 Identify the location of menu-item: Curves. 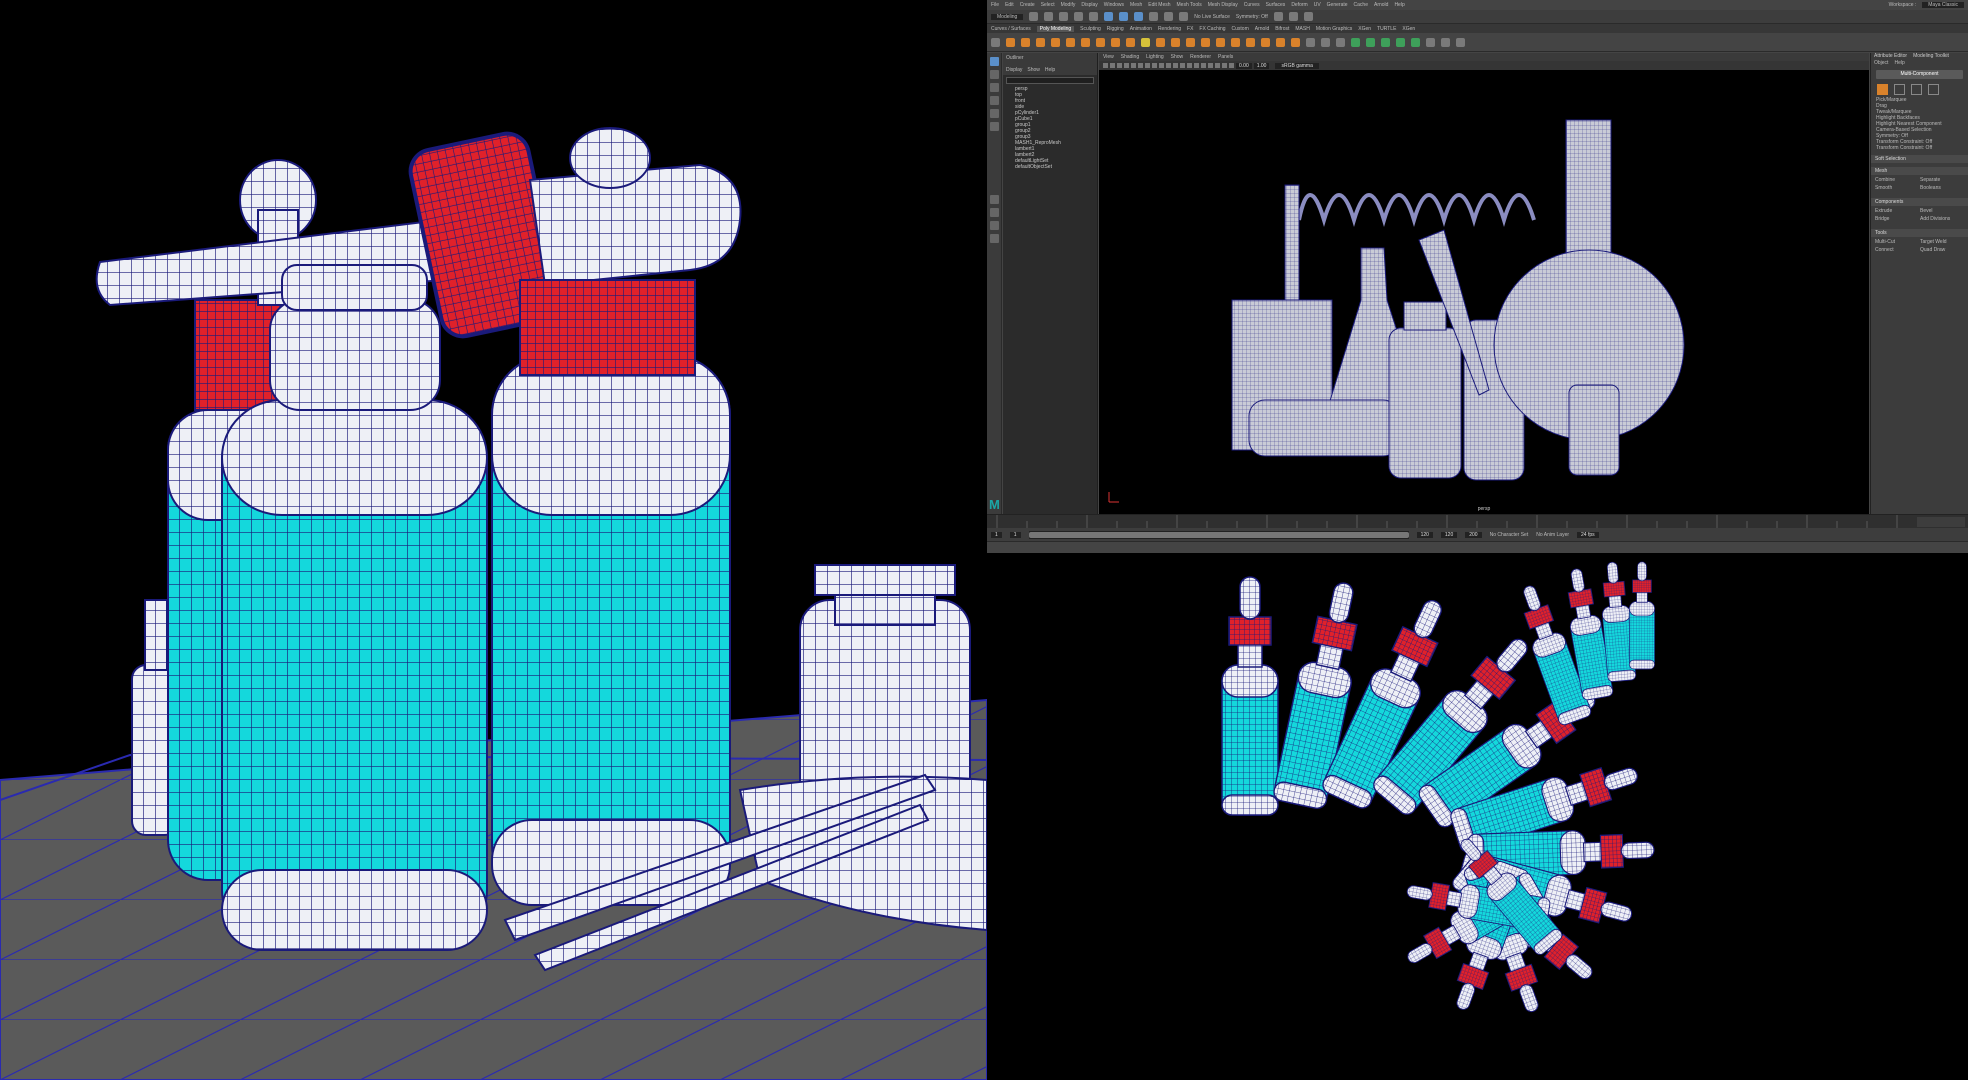
(1252, 5).